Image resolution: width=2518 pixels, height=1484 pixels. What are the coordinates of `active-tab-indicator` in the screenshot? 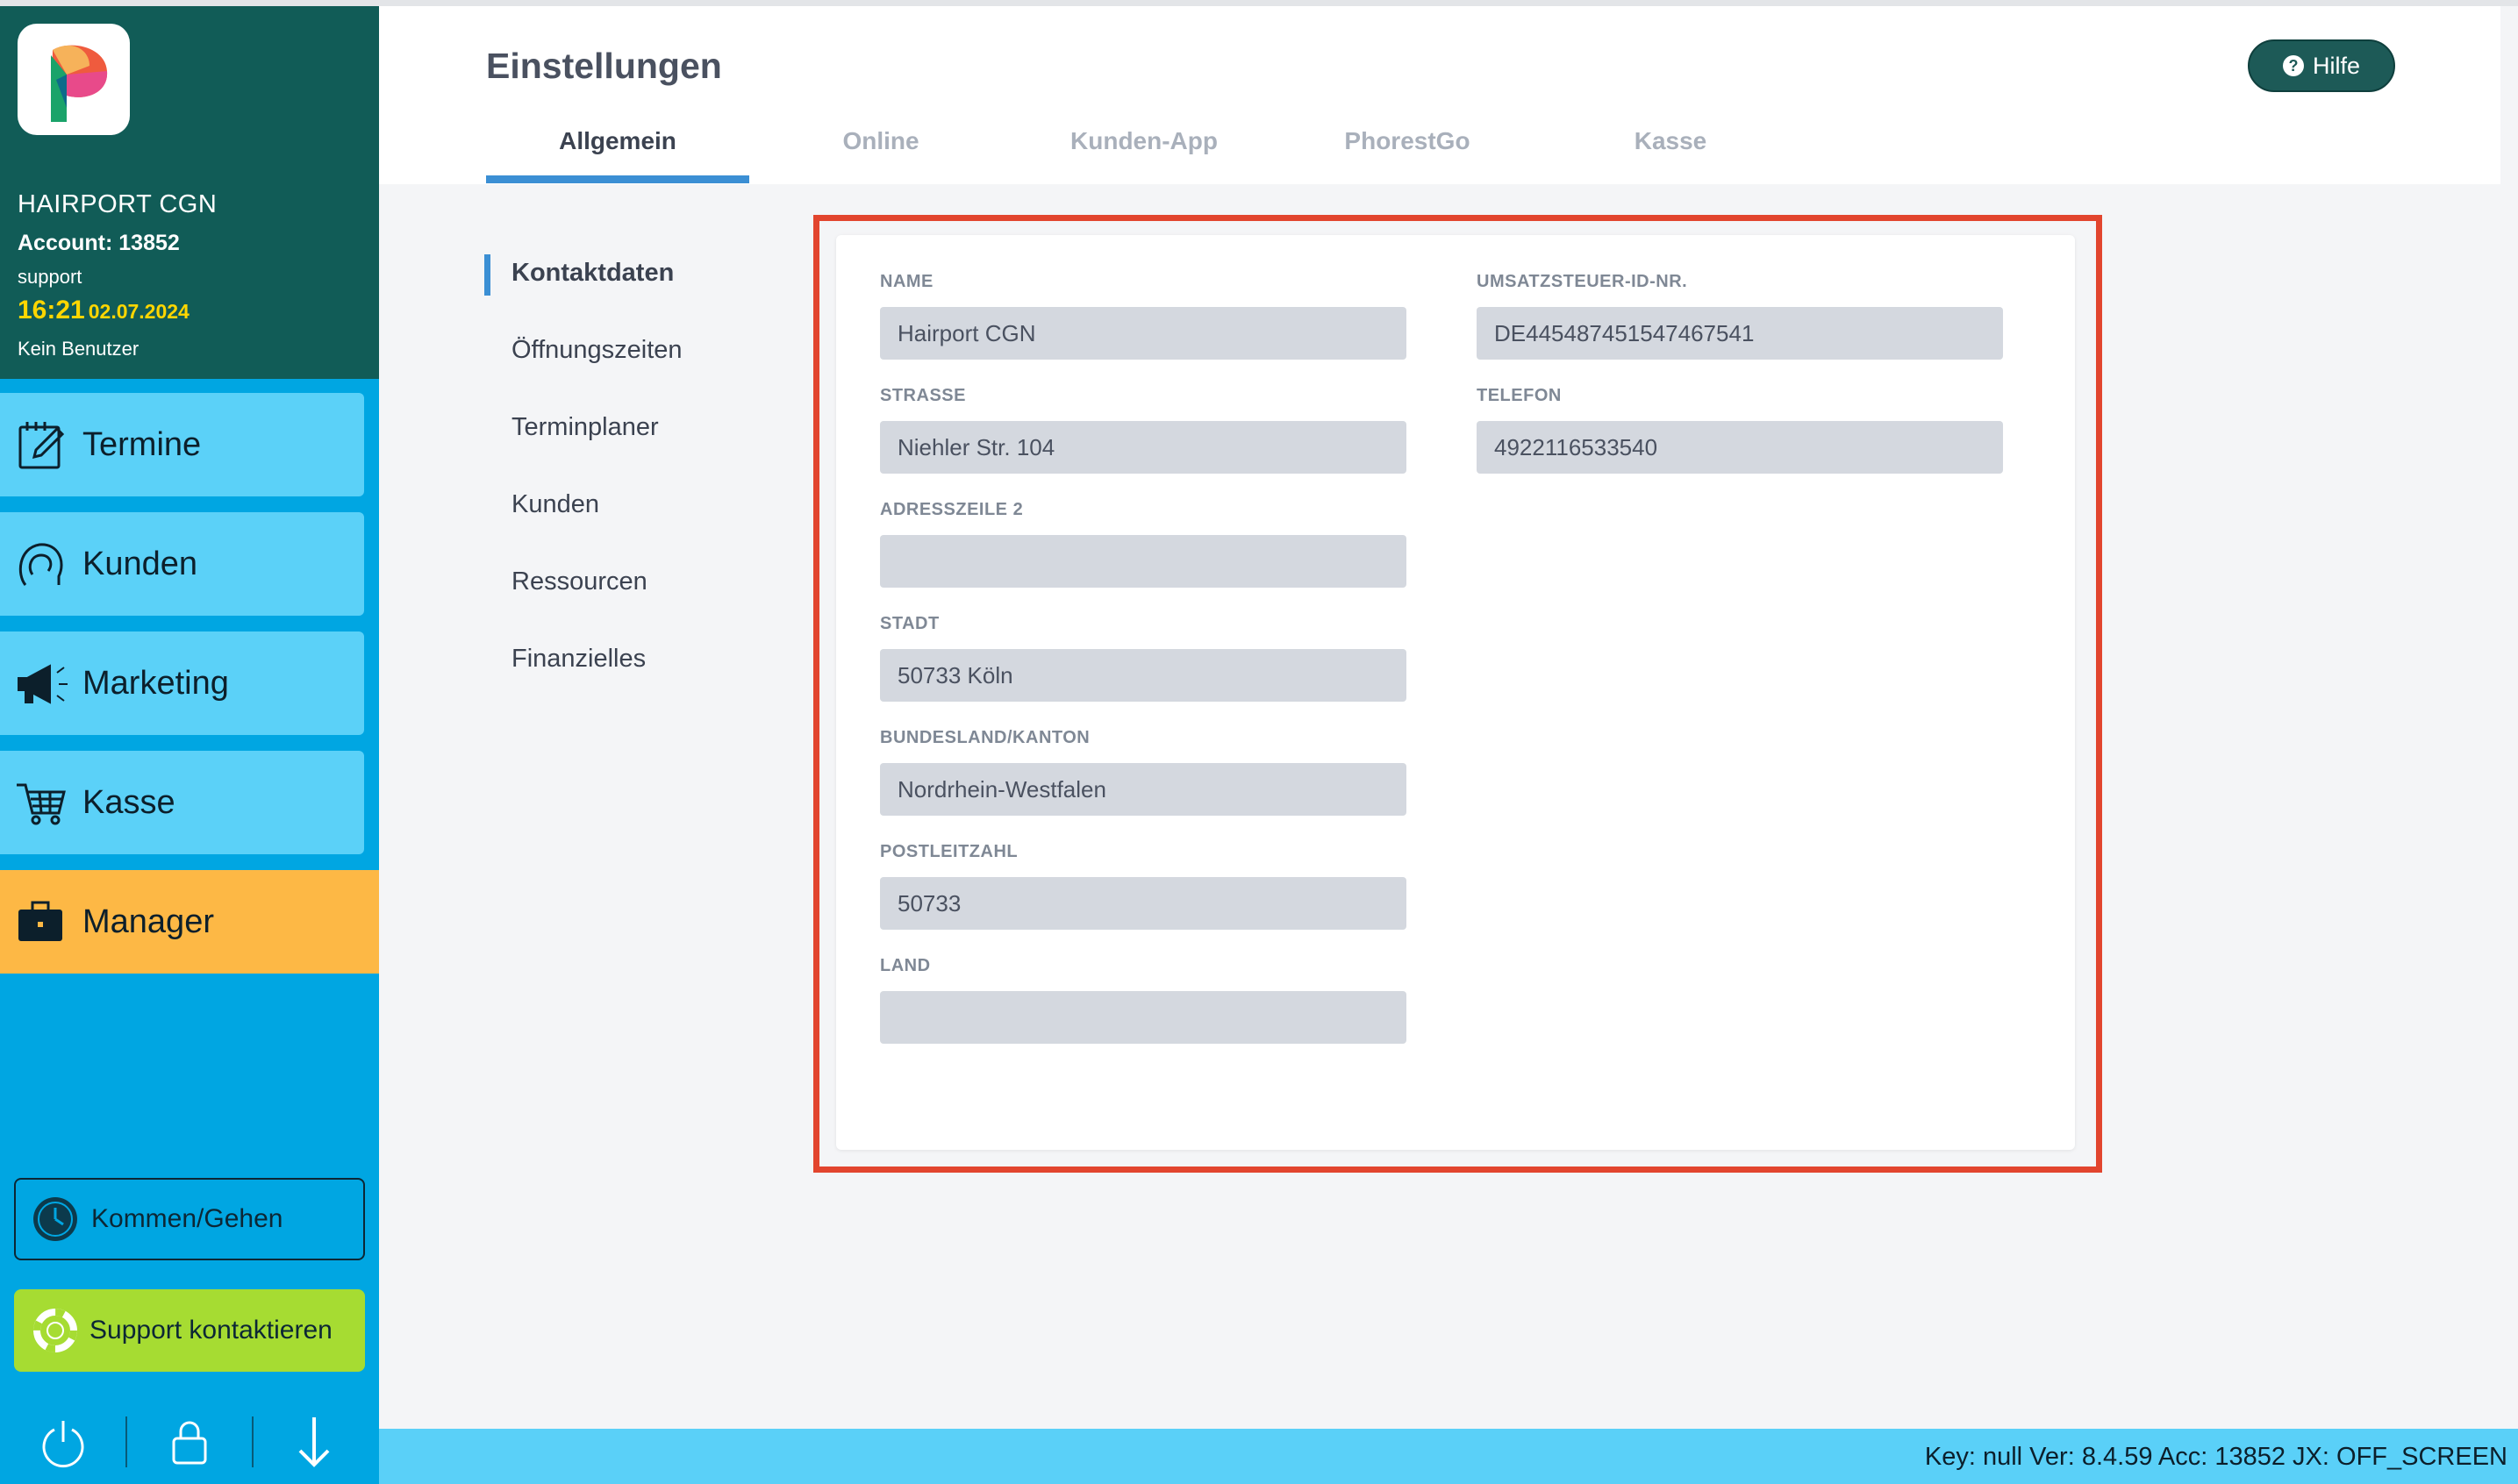 It's located at (617, 179).